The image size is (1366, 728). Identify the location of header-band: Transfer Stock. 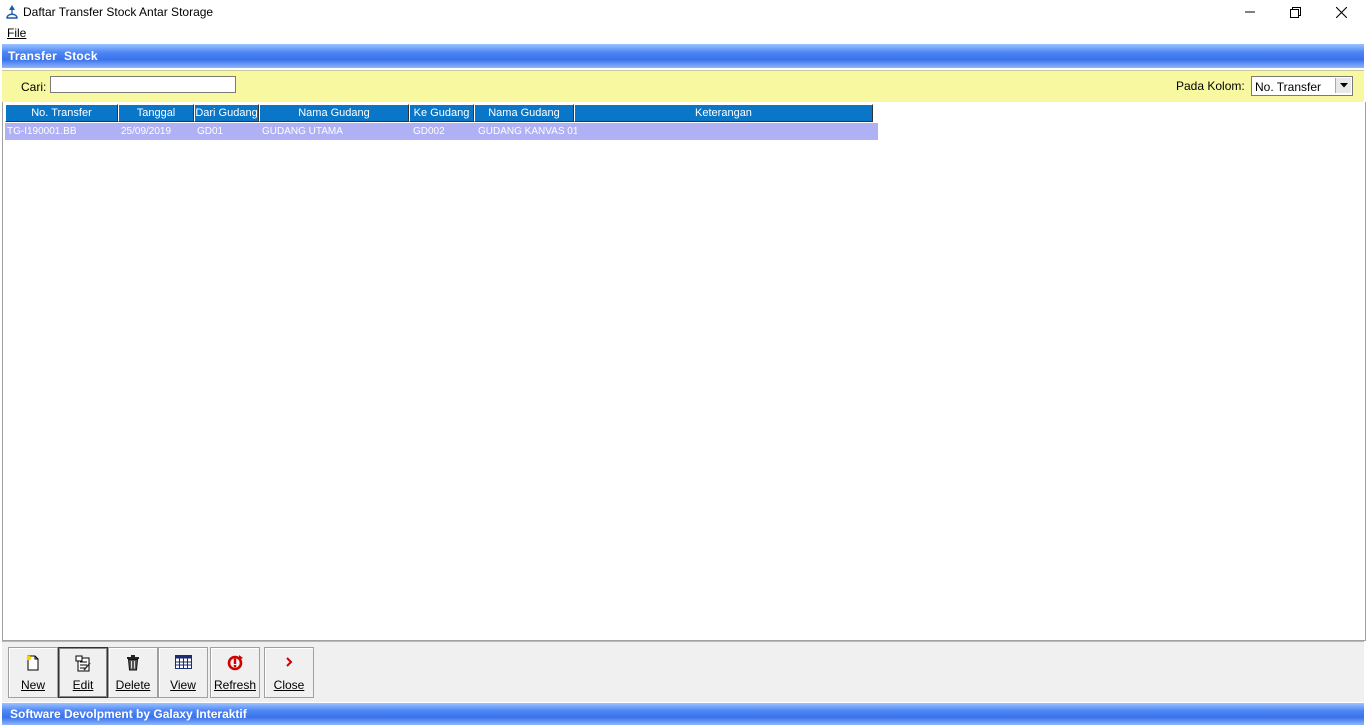
(683, 56).